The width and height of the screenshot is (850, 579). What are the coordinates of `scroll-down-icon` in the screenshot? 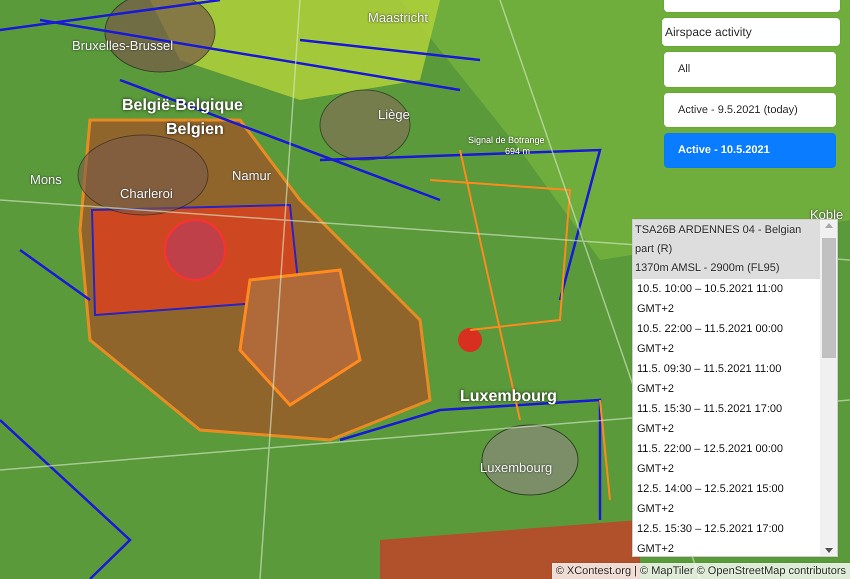 It's located at (828, 550).